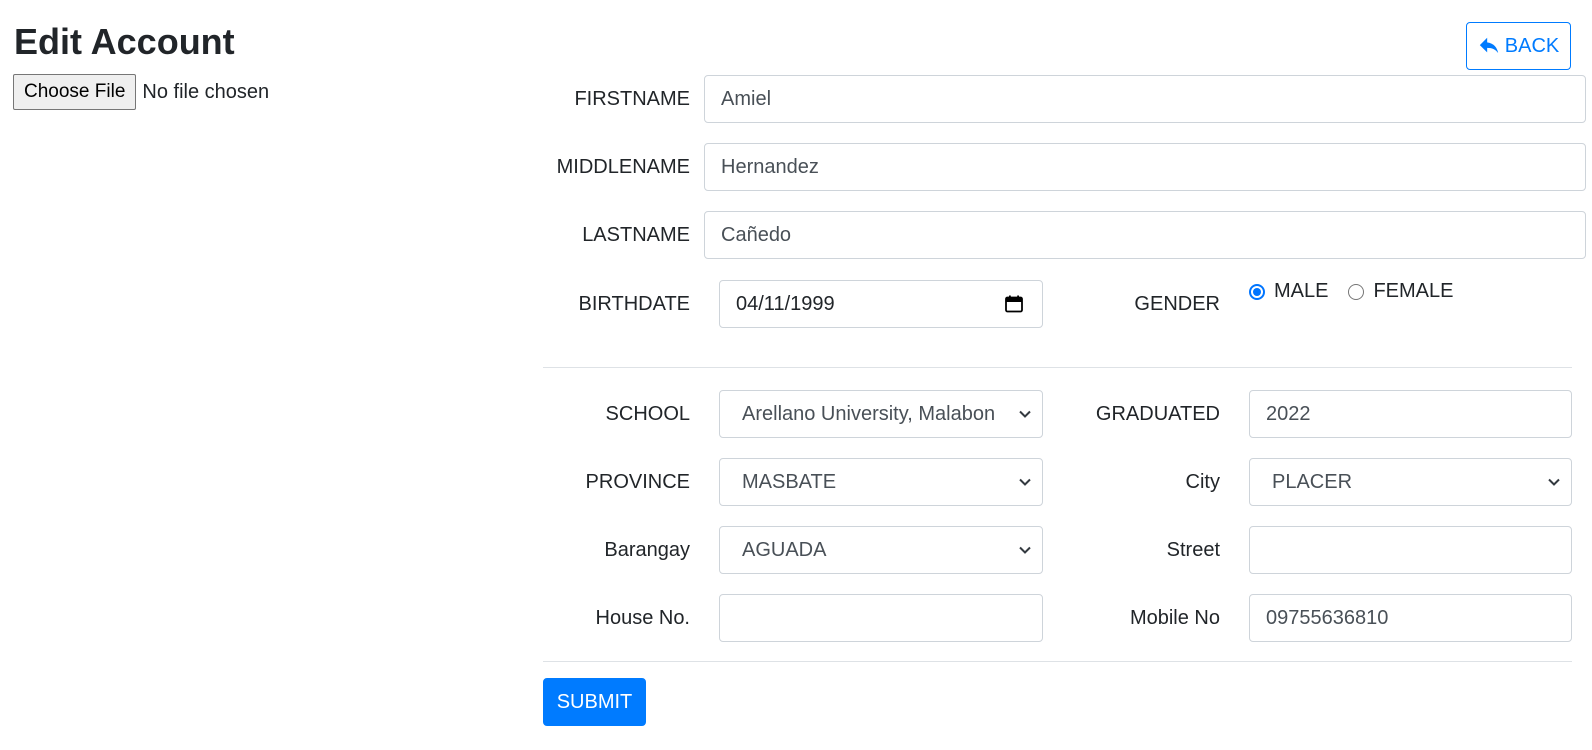 The image size is (1592, 750). What do you see at coordinates (770, 166) in the screenshot?
I see `middlename-value: Hernandez` at bounding box center [770, 166].